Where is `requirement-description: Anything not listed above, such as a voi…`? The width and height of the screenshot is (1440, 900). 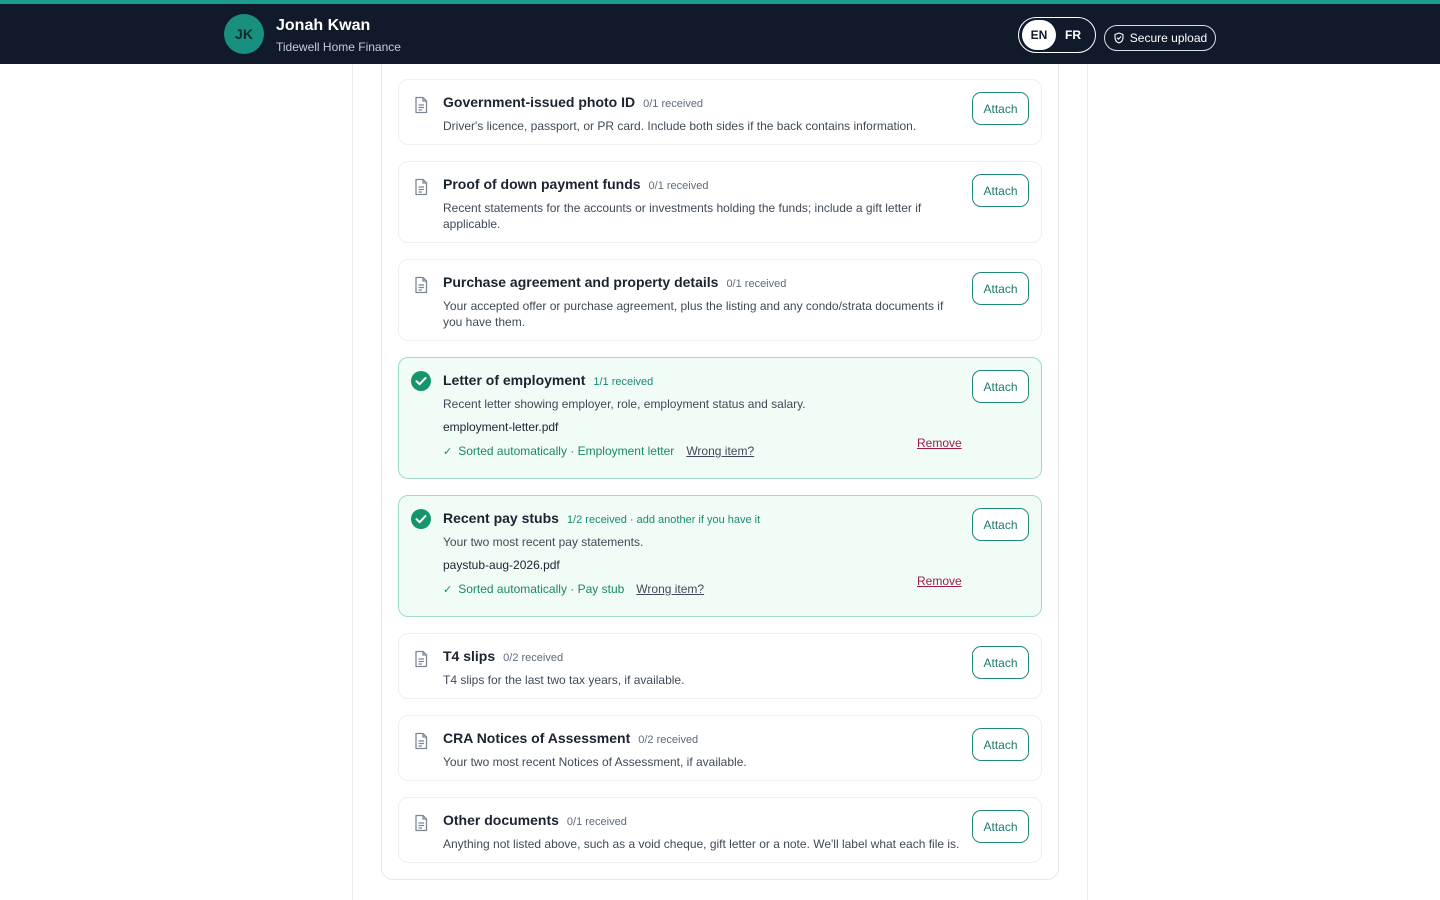 requirement-description: Anything not listed above, such as a voi… is located at coordinates (701, 844).